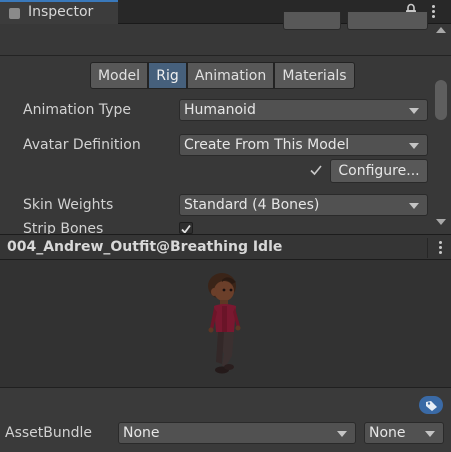  I want to click on assetbundle-name-dropdown: None, so click(237, 433).